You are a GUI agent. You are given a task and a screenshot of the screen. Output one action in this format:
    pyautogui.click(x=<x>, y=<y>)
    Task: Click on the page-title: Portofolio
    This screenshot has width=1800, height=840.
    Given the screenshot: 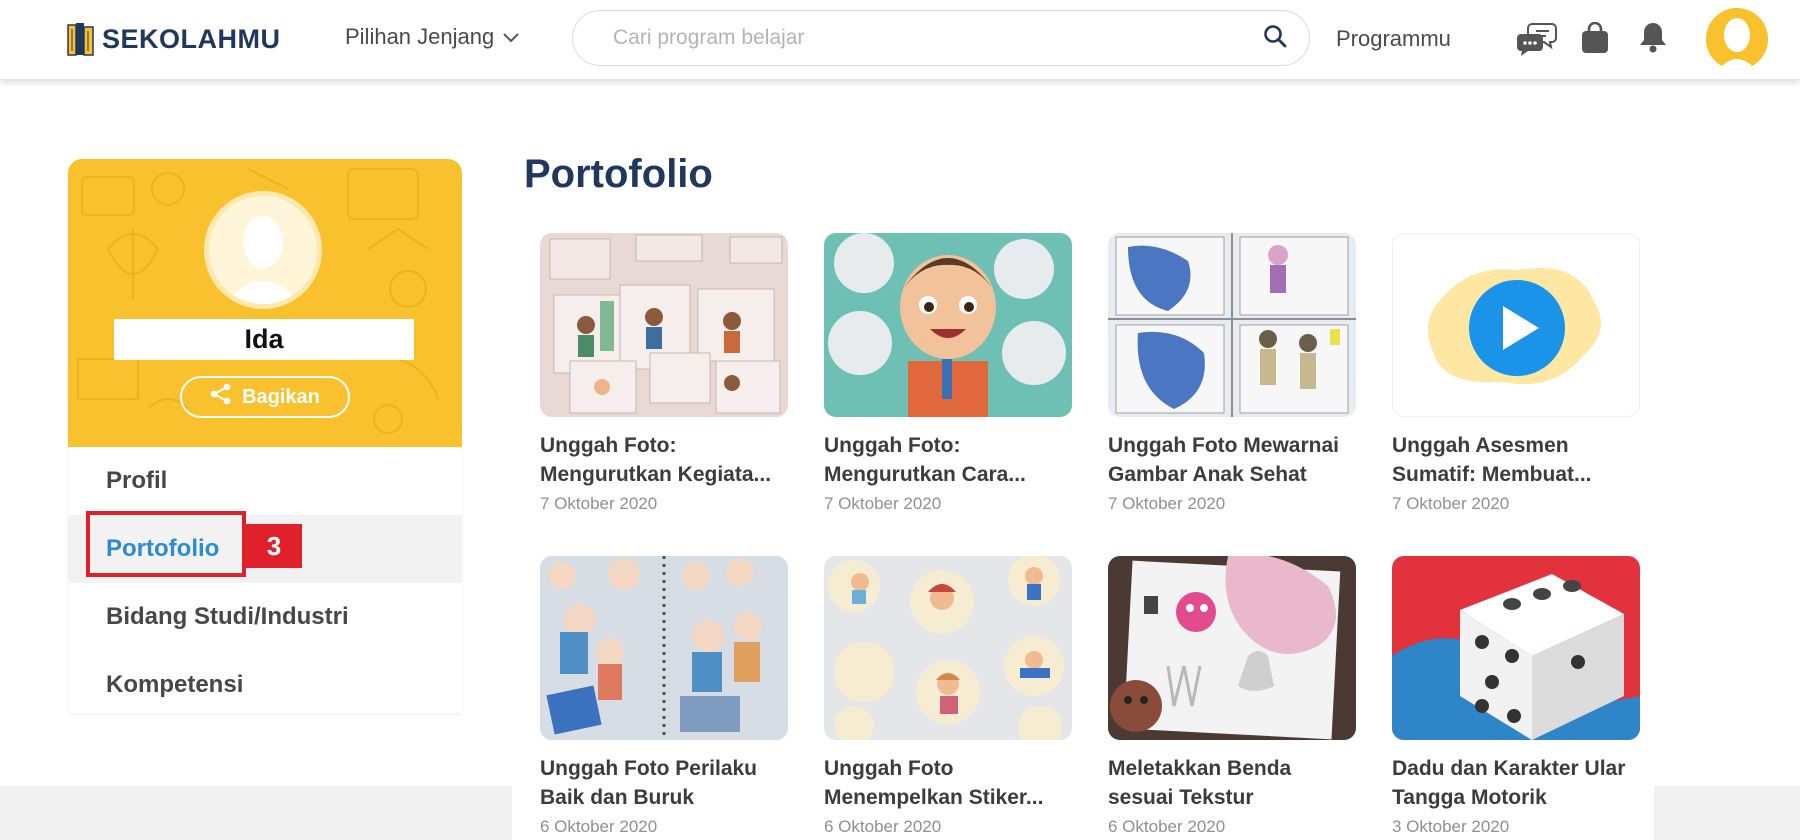 What is the action you would take?
    pyautogui.click(x=618, y=174)
    